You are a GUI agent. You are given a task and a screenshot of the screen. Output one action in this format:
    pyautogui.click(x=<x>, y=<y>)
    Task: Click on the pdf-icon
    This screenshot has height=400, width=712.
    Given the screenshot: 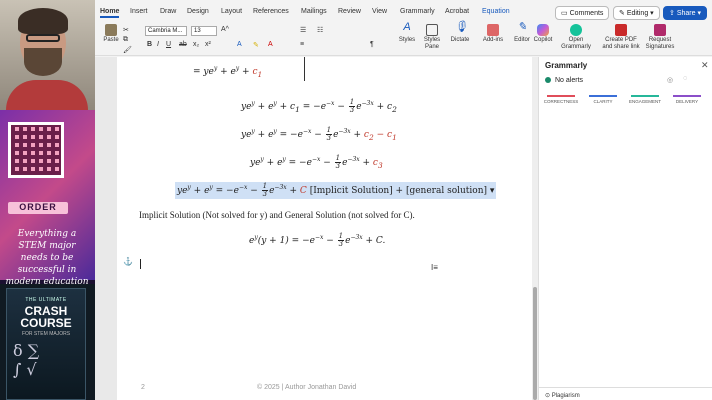 What is the action you would take?
    pyautogui.click(x=621, y=30)
    